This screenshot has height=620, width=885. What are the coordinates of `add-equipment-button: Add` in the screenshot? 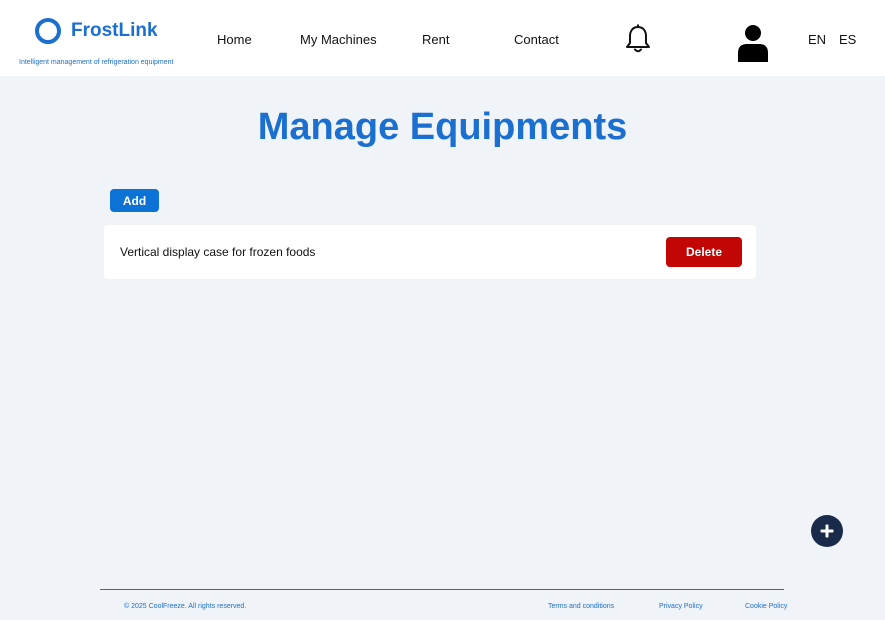 It's located at (134, 200).